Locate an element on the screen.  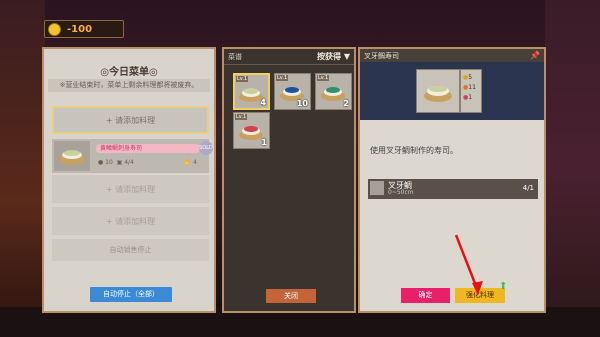
add-dish-label-3: + 请添加料理 is located at coordinates (130, 221).